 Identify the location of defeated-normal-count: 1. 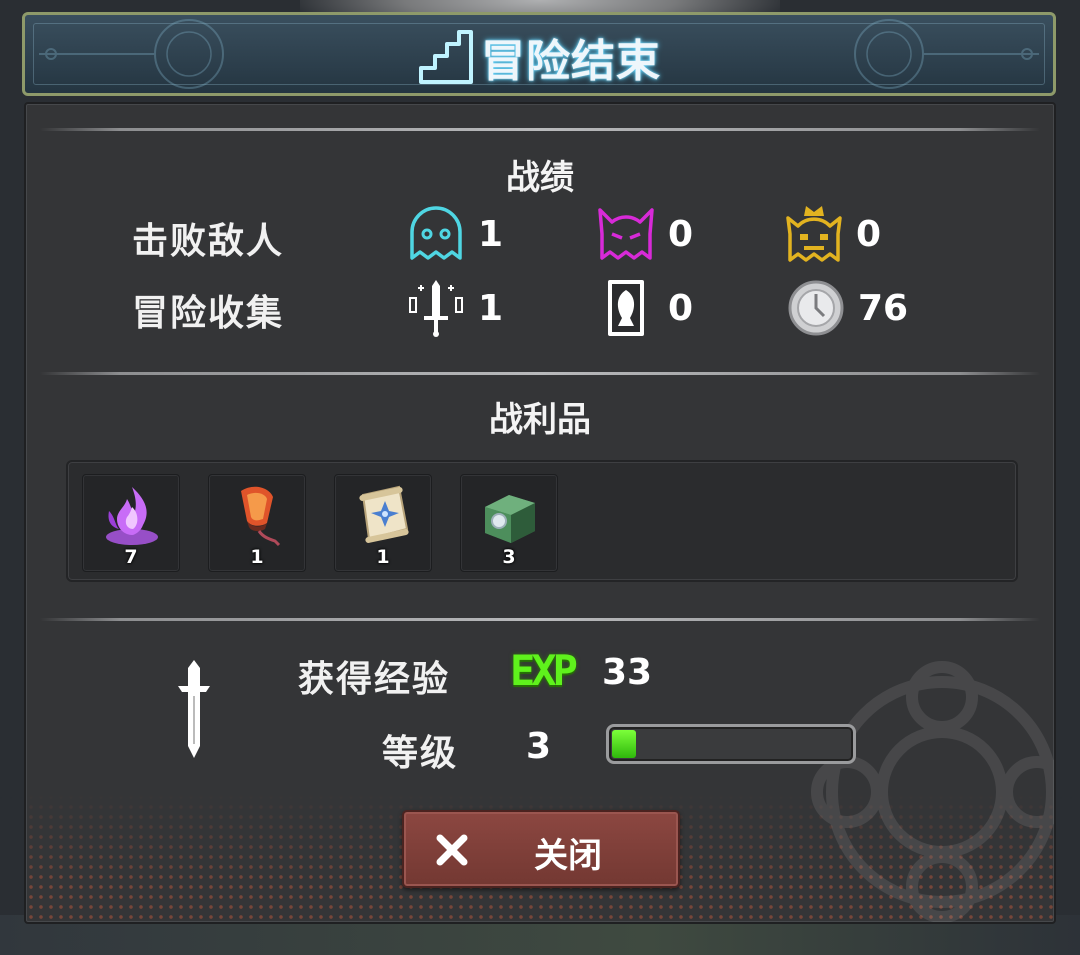
(491, 234).